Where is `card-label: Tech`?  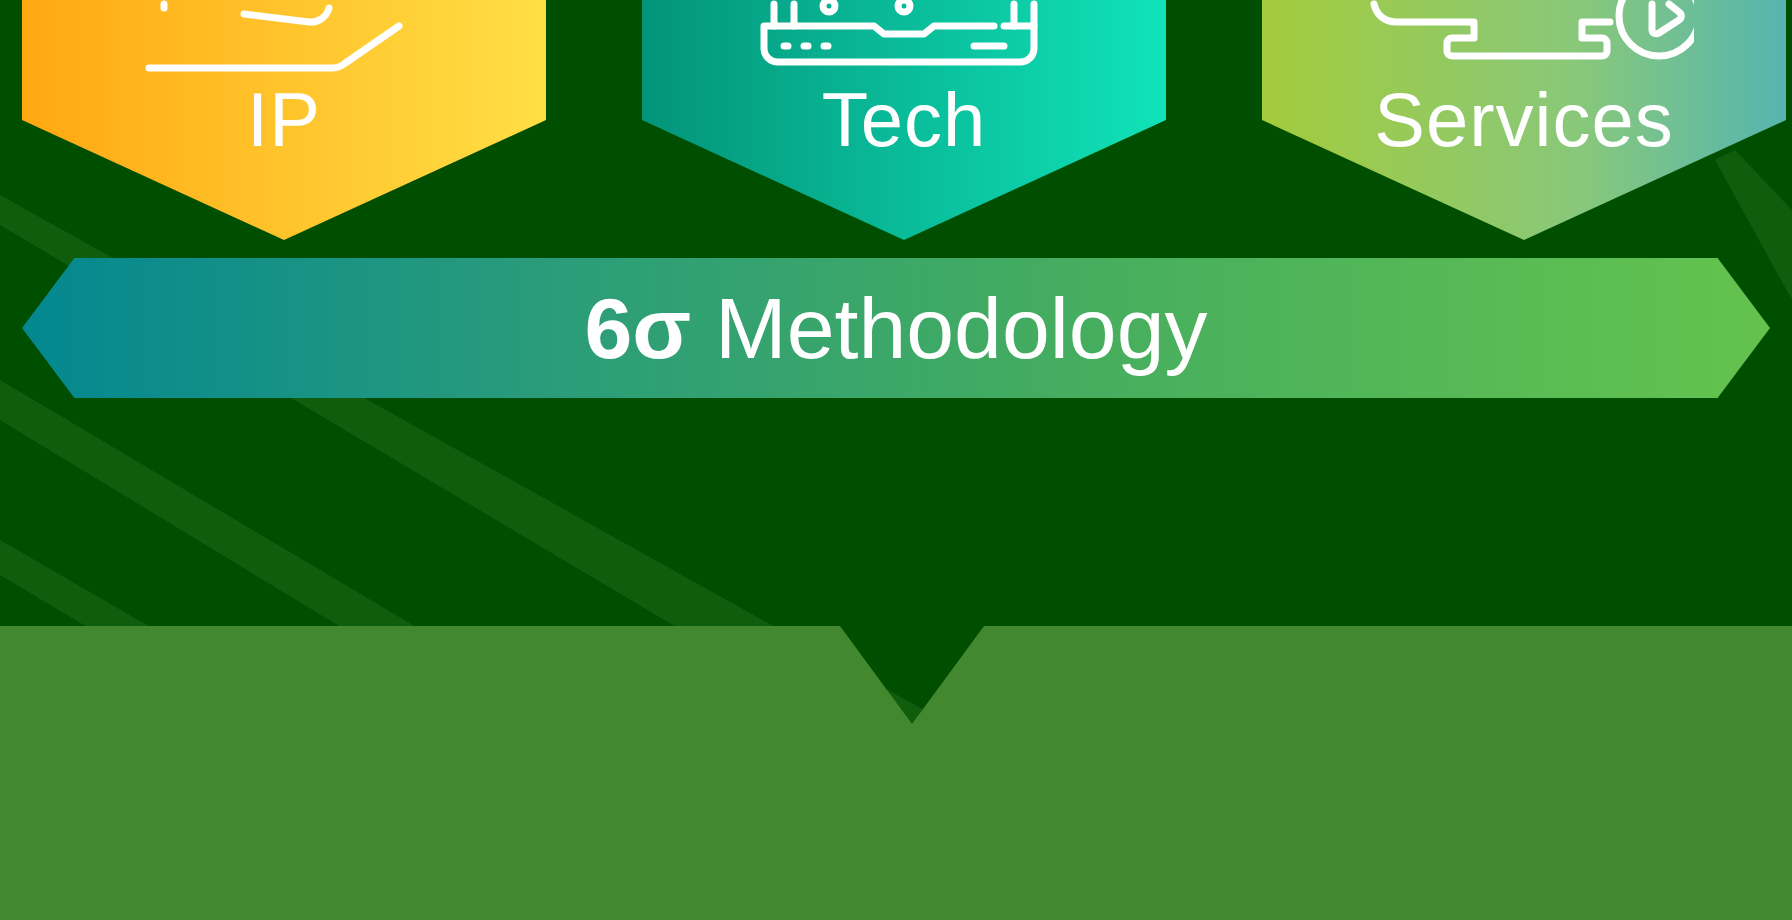 card-label: Tech is located at coordinates (904, 120).